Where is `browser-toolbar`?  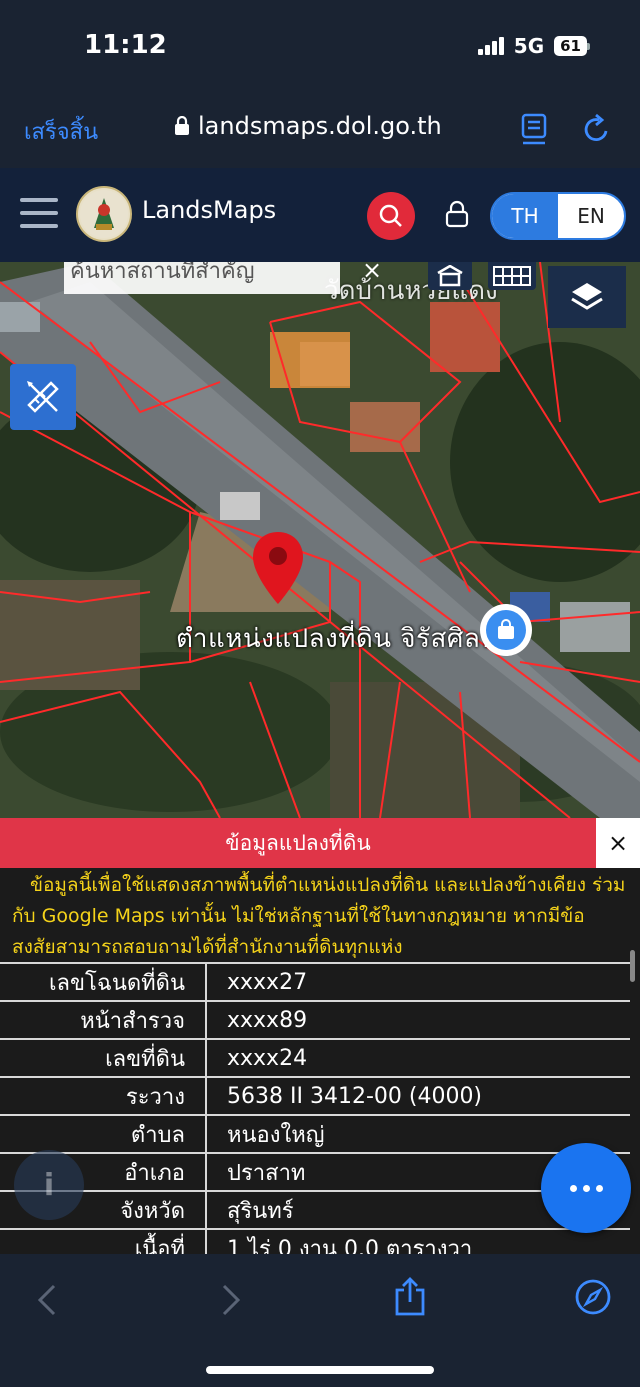
browser-toolbar is located at coordinates (320, 1320).